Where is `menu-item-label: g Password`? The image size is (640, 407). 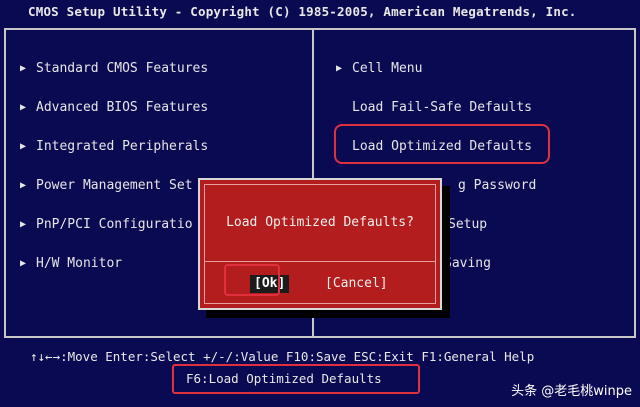
menu-item-label: g Password is located at coordinates (497, 185).